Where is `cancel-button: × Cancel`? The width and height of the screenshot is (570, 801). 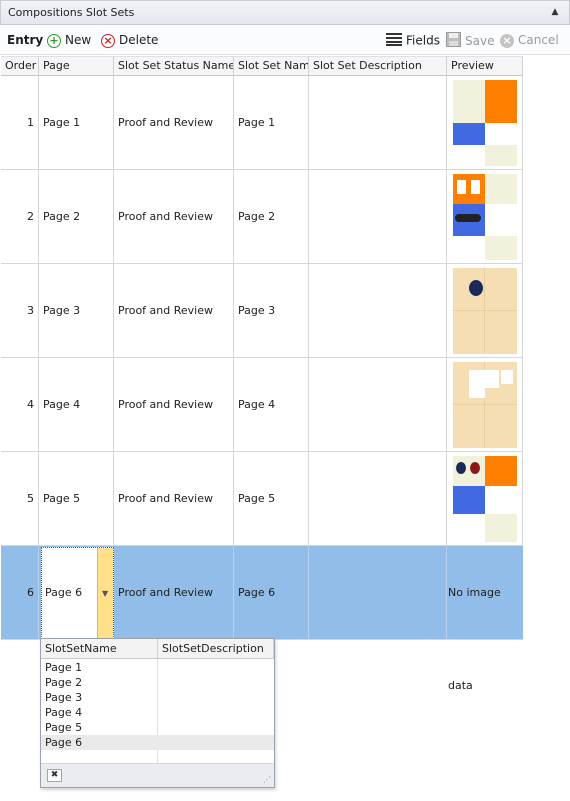 cancel-button: × Cancel is located at coordinates (529, 40).